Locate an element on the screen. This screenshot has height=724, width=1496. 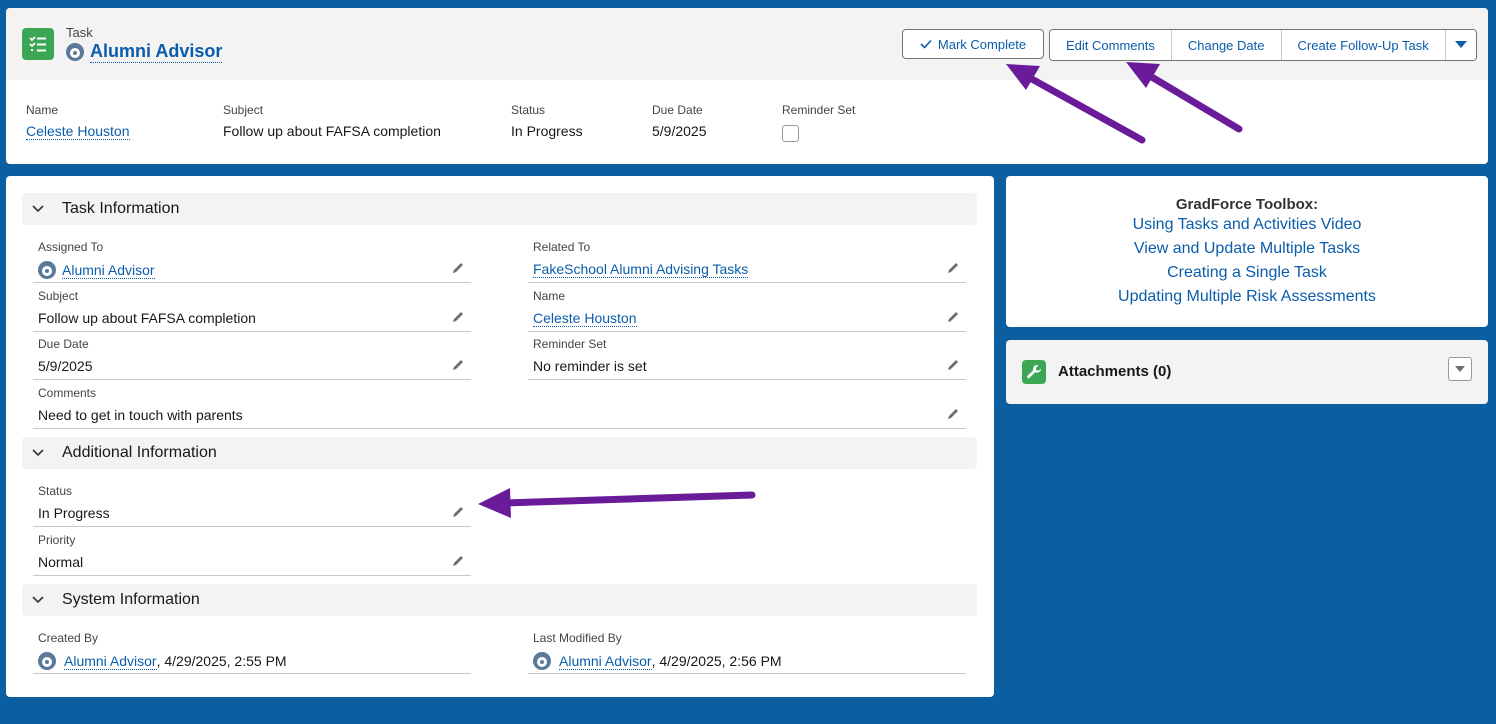
subject-value: Follow up about FAFSA completion is located at coordinates (147, 318).